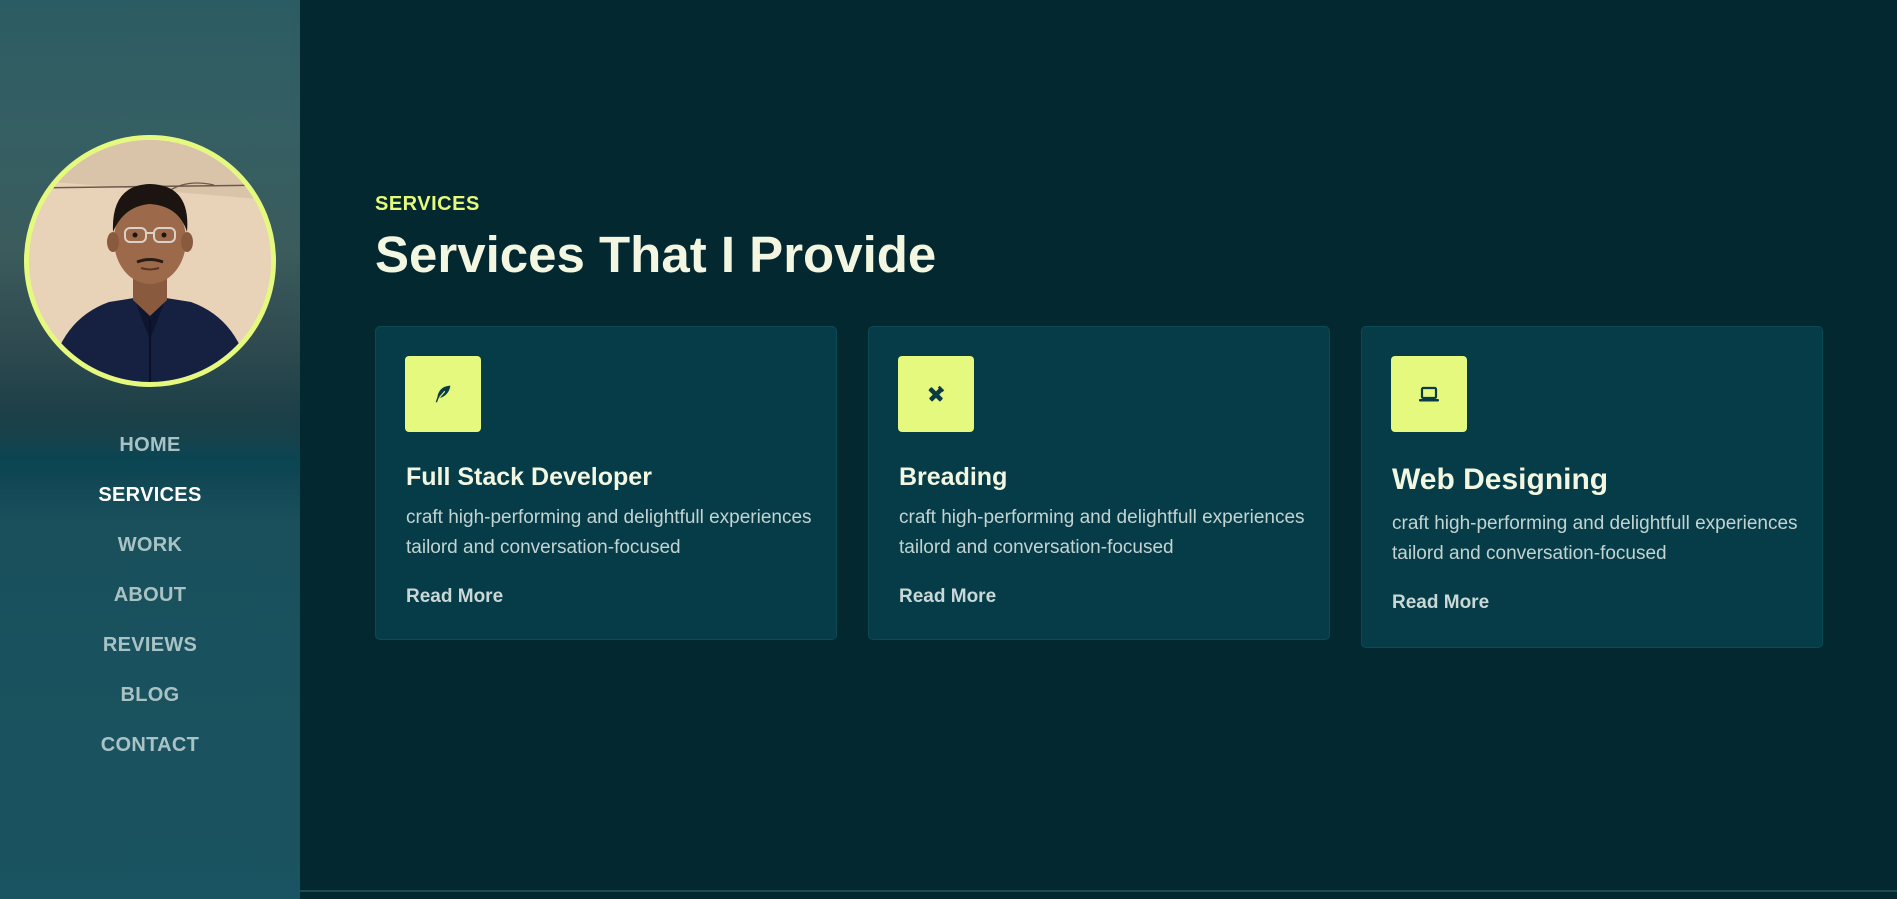 The width and height of the screenshot is (1897, 899). Describe the element at coordinates (953, 477) in the screenshot. I see `service-title: Breading` at that location.